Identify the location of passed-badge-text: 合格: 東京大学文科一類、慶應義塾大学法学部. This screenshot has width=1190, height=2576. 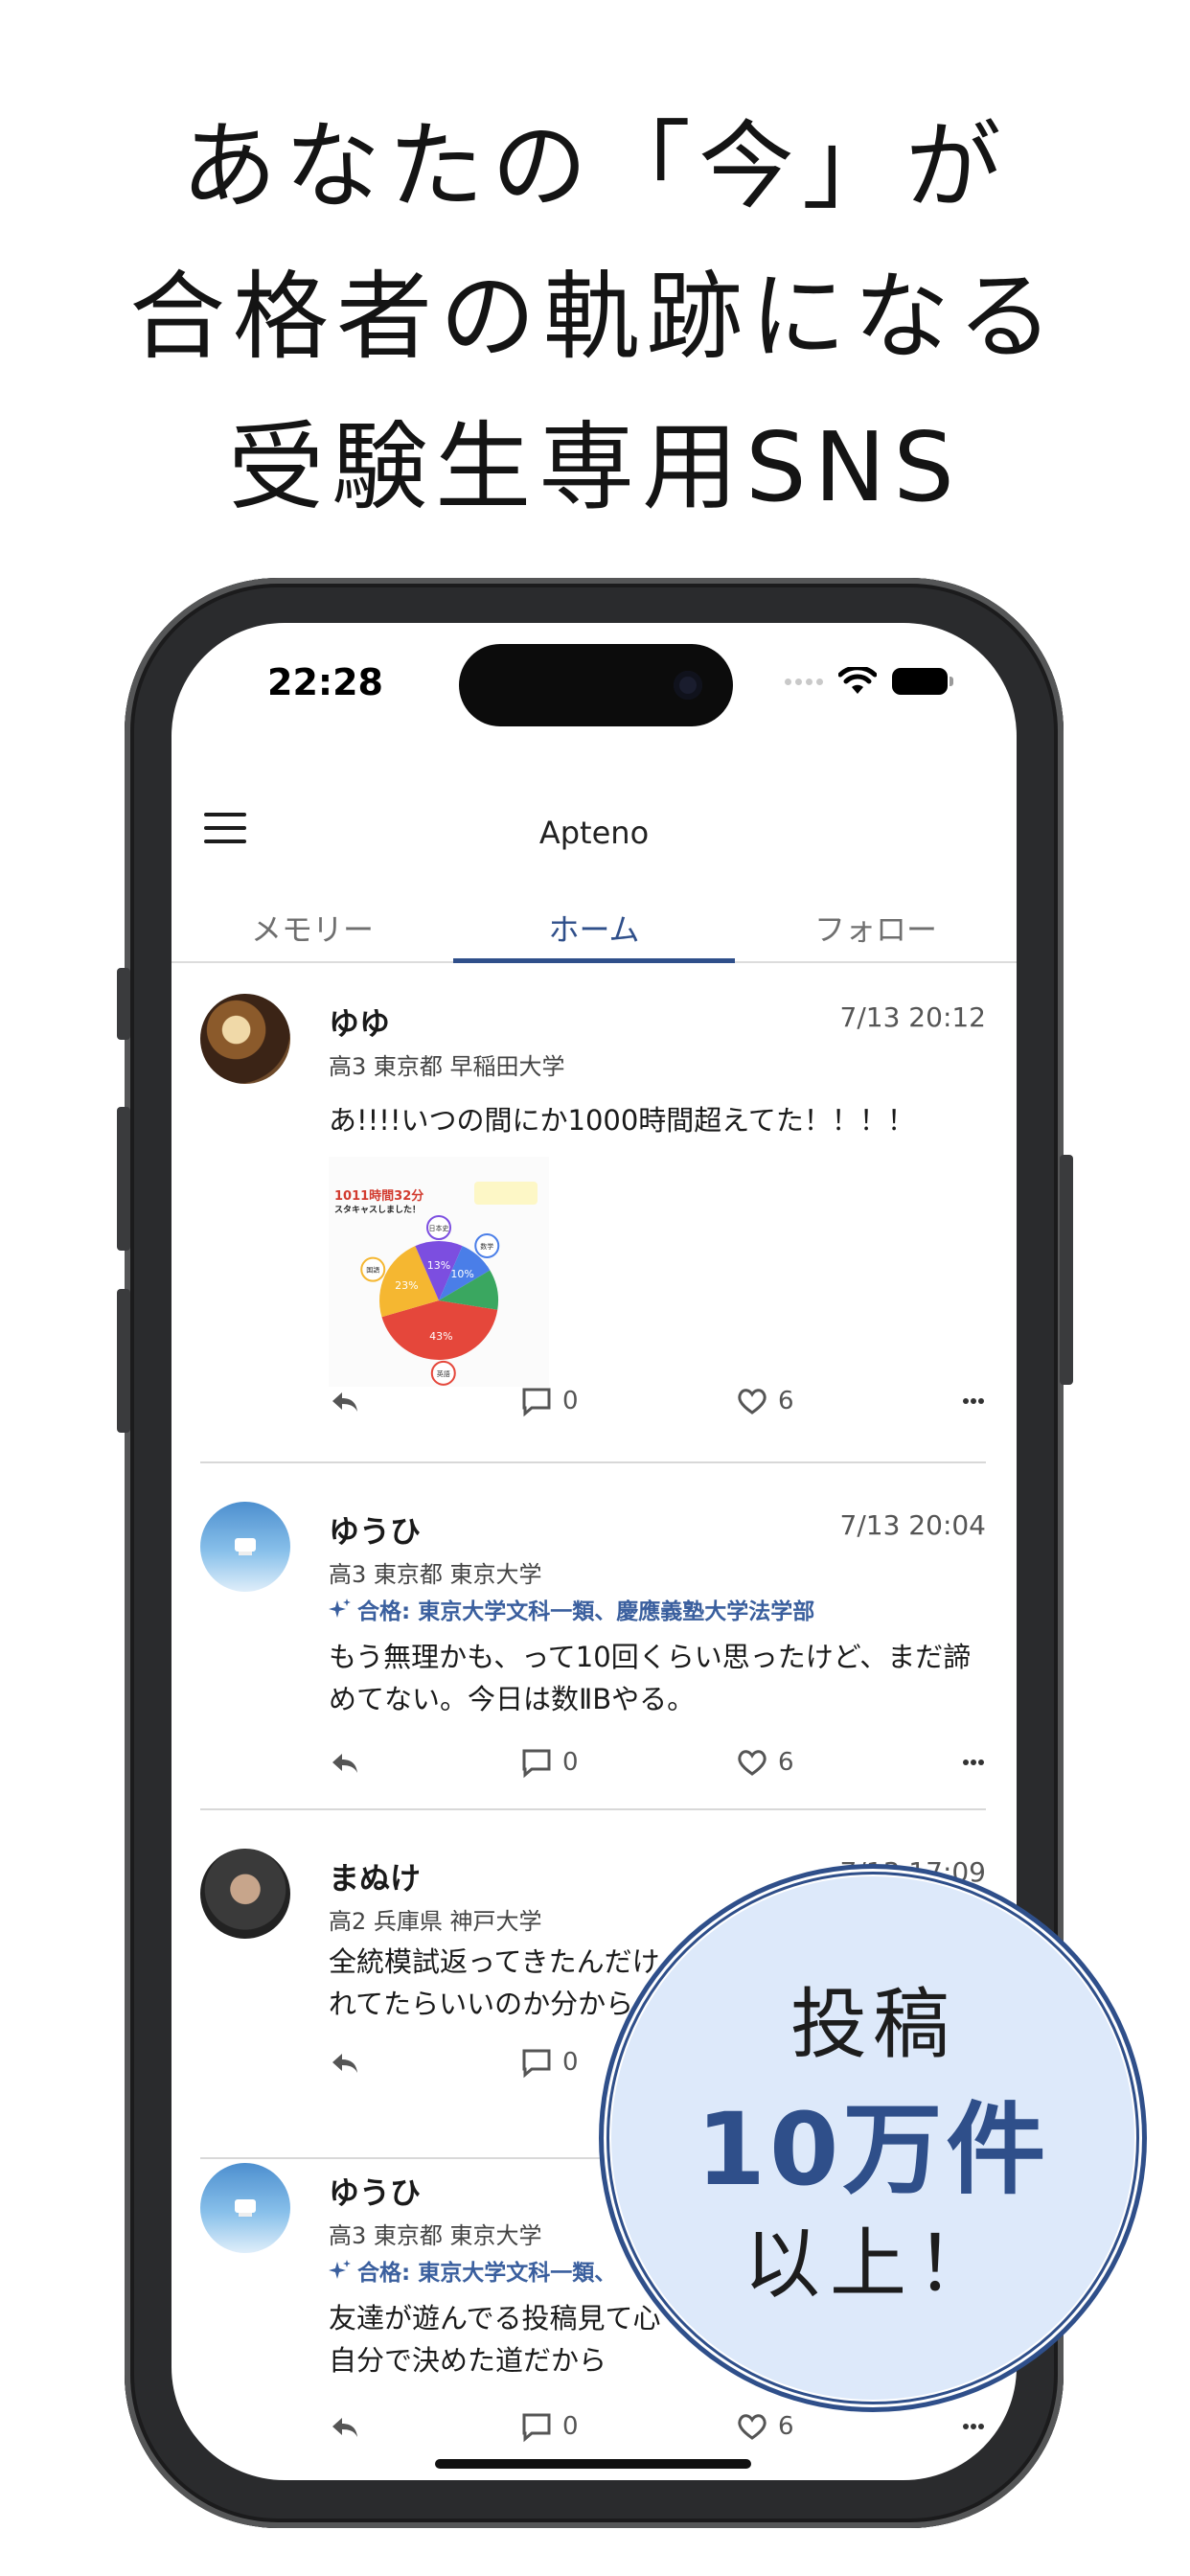
(586, 1611).